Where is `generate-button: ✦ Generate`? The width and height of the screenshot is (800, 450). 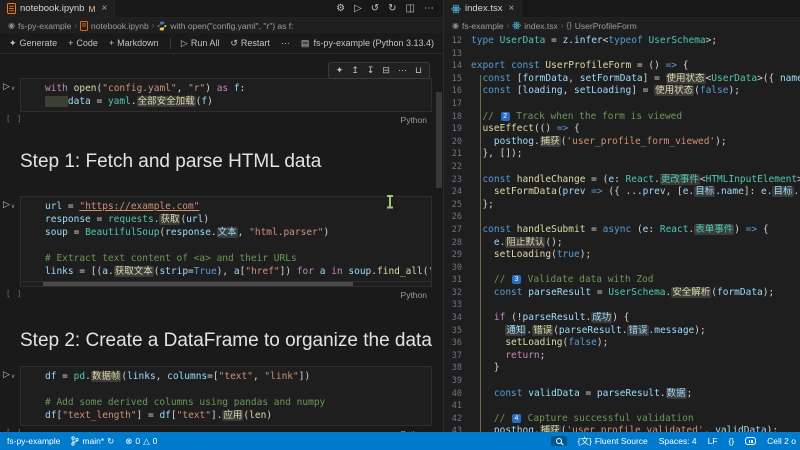 generate-button: ✦ Generate is located at coordinates (33, 43).